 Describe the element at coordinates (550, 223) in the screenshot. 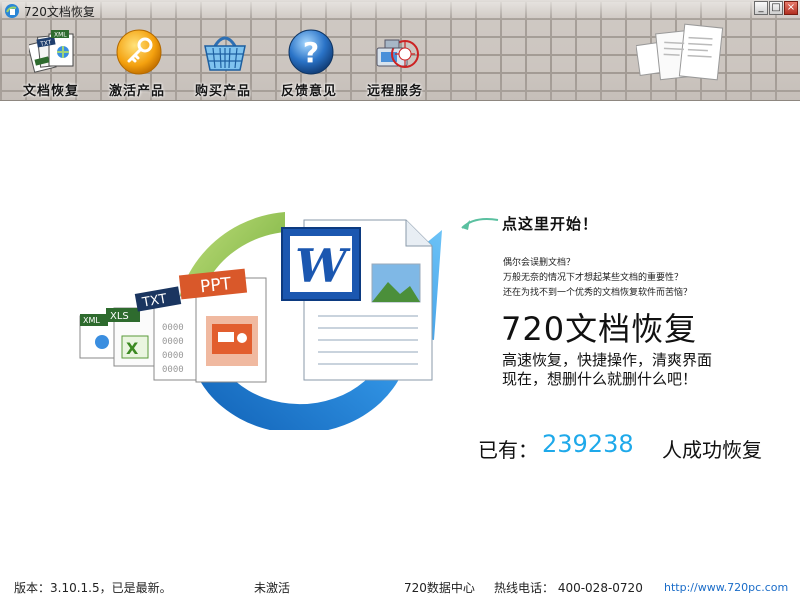

I see `start-here-link: 点这里开始！` at that location.